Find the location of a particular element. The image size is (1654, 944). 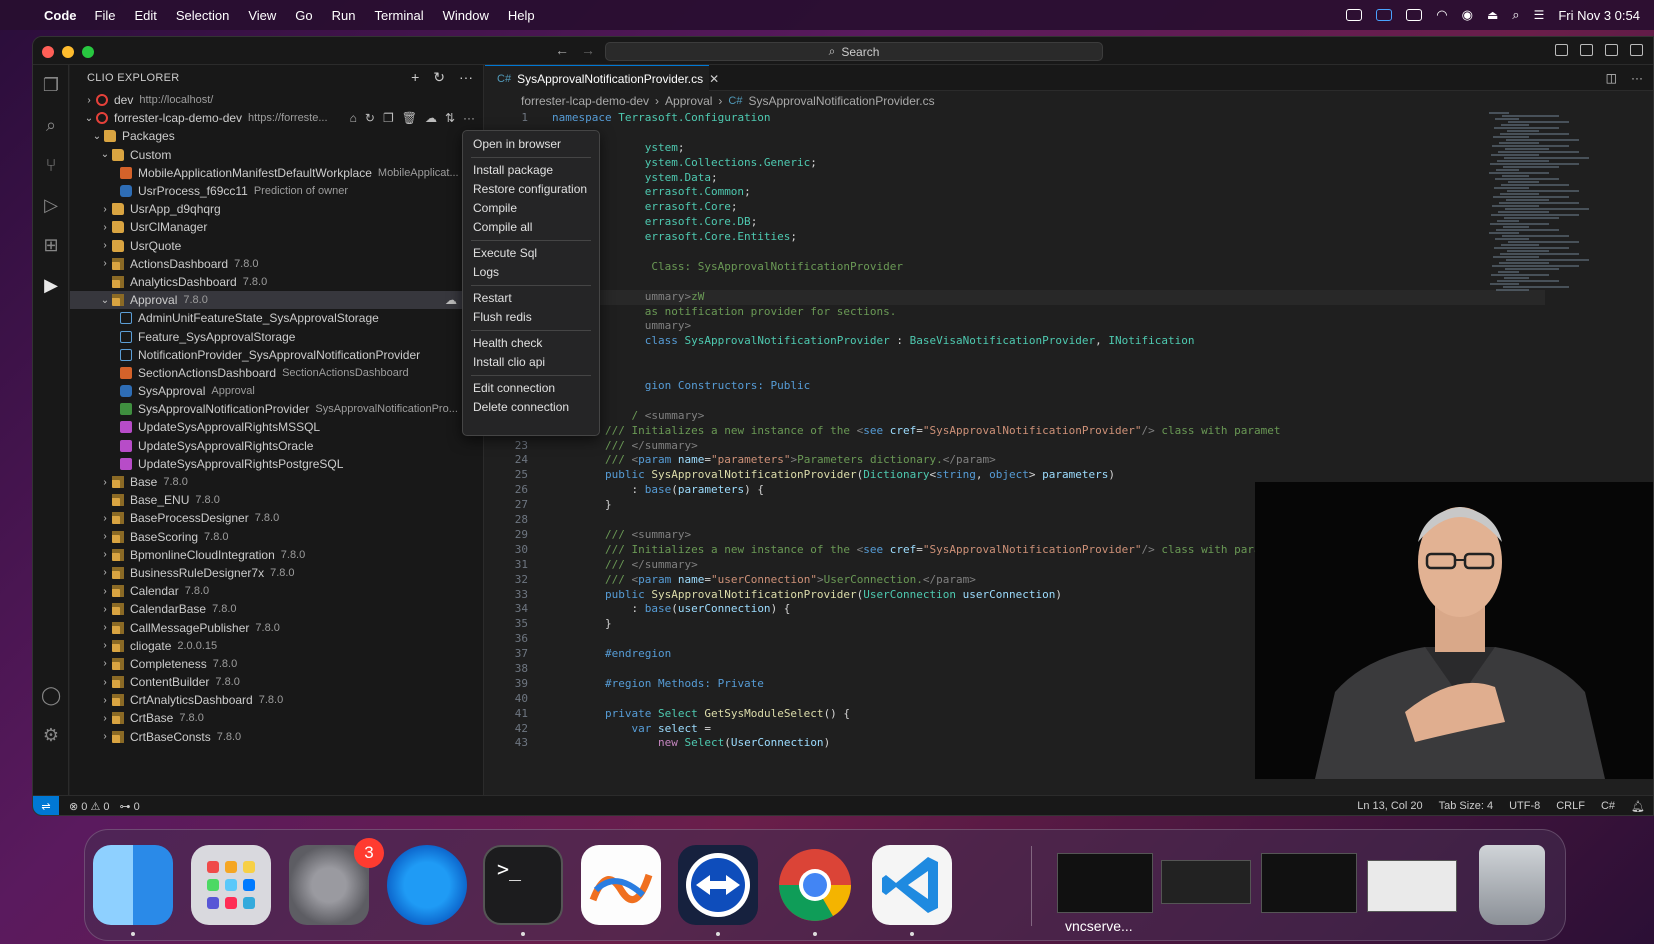

toggle-primary-sidebar-icon is located at coordinates (1561, 50).